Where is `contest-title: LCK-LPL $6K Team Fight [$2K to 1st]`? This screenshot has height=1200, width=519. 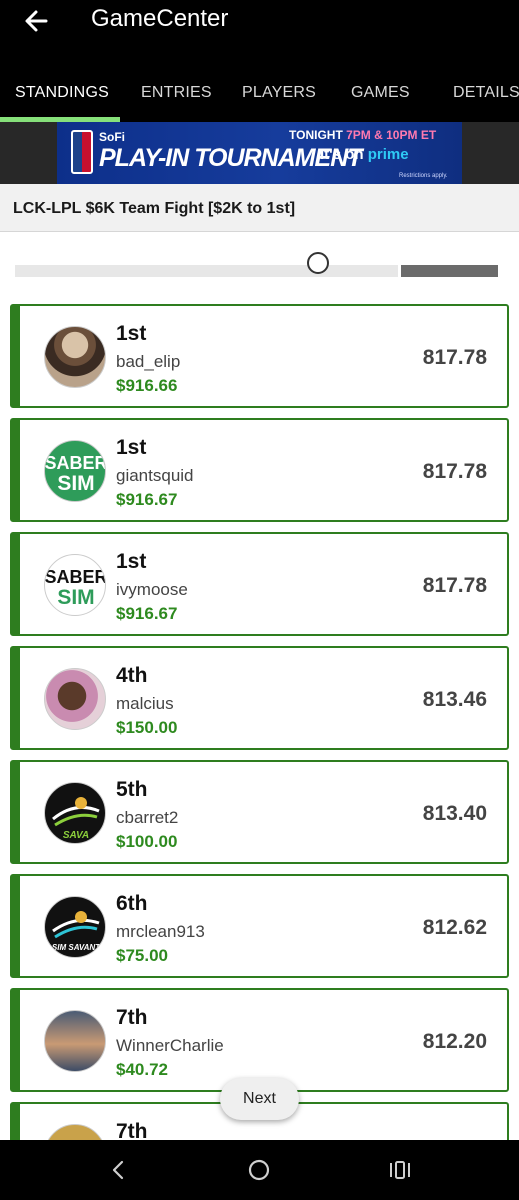 contest-title: LCK-LPL $6K Team Fight [$2K to 1st] is located at coordinates (154, 208).